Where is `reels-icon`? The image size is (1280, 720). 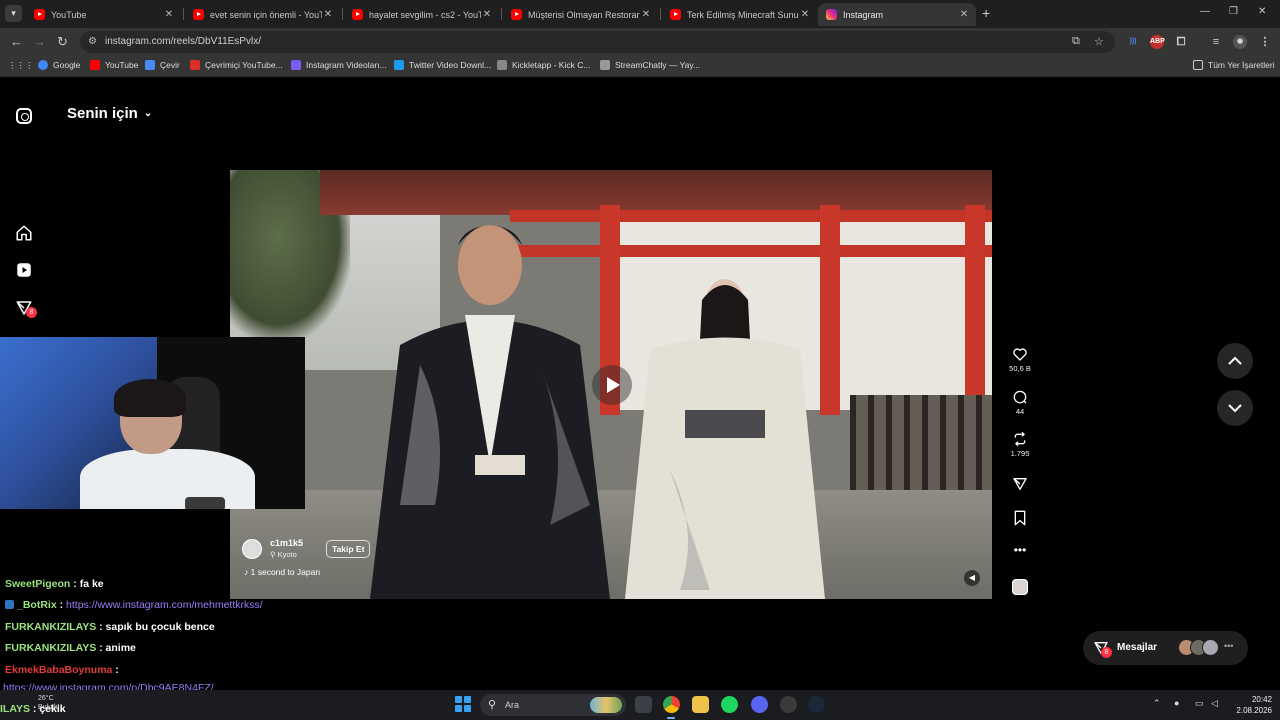
reels-icon is located at coordinates (24, 270).